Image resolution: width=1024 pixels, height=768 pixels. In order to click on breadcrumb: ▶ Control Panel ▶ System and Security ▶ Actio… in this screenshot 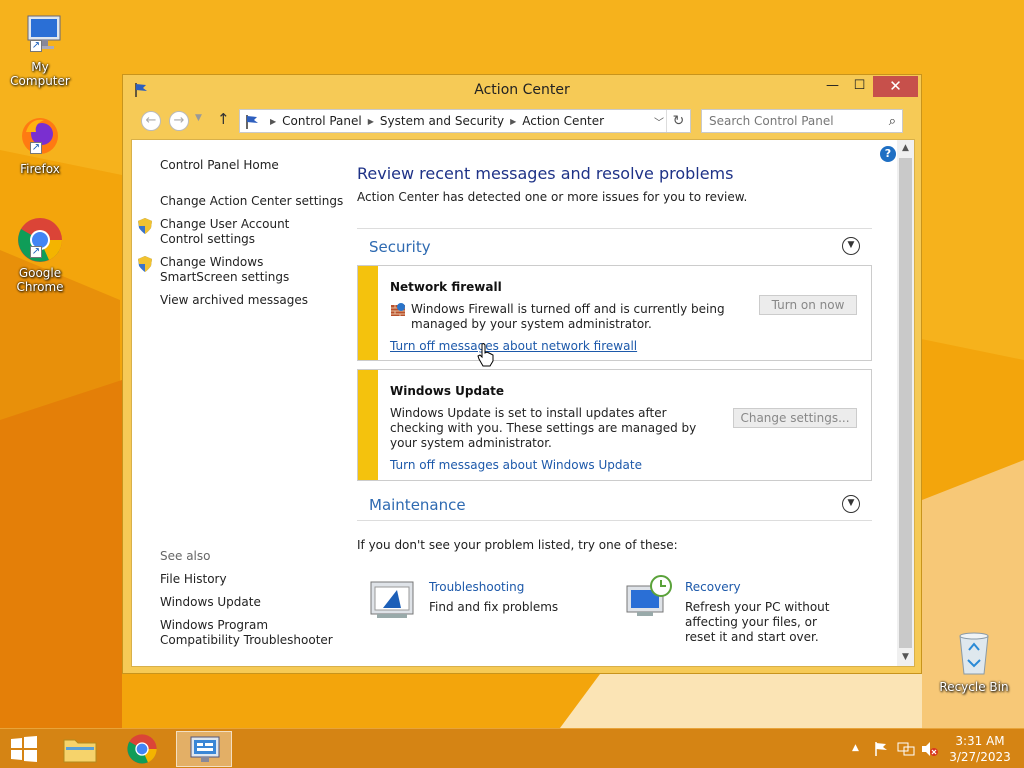, I will do `click(434, 121)`.